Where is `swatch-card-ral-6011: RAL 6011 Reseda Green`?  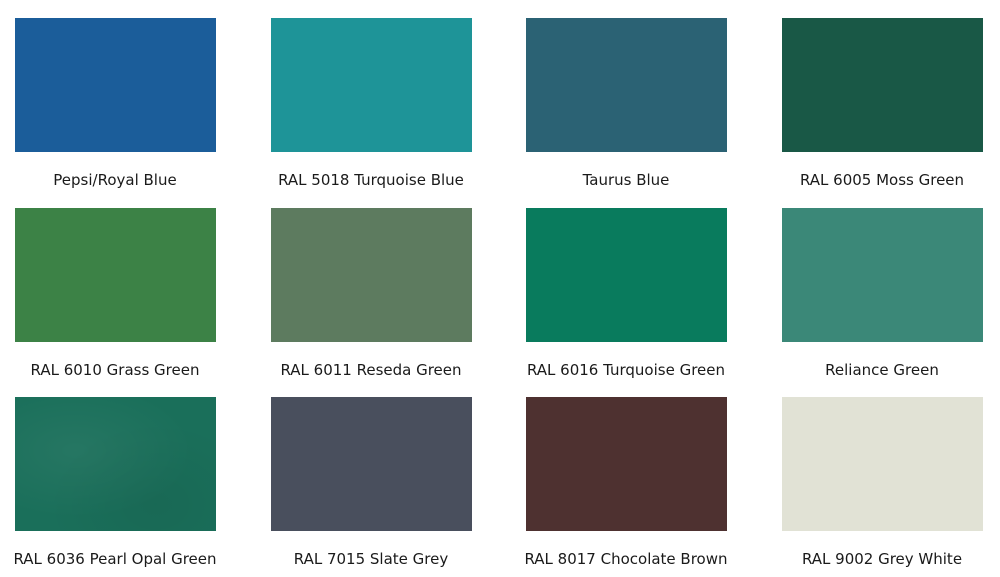 swatch-card-ral-6011: RAL 6011 Reseda Green is located at coordinates (391, 298).